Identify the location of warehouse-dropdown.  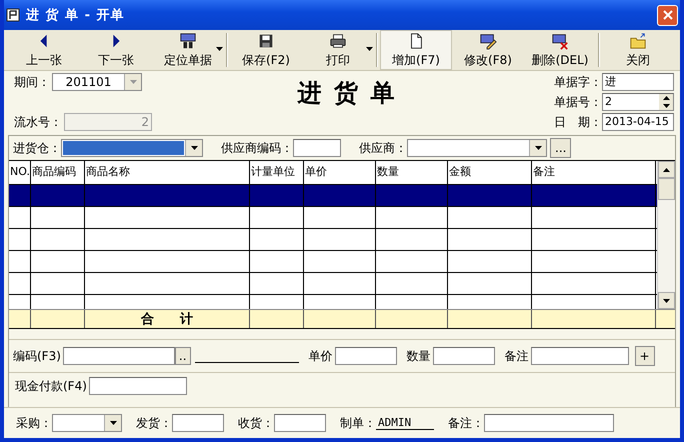
(132, 148).